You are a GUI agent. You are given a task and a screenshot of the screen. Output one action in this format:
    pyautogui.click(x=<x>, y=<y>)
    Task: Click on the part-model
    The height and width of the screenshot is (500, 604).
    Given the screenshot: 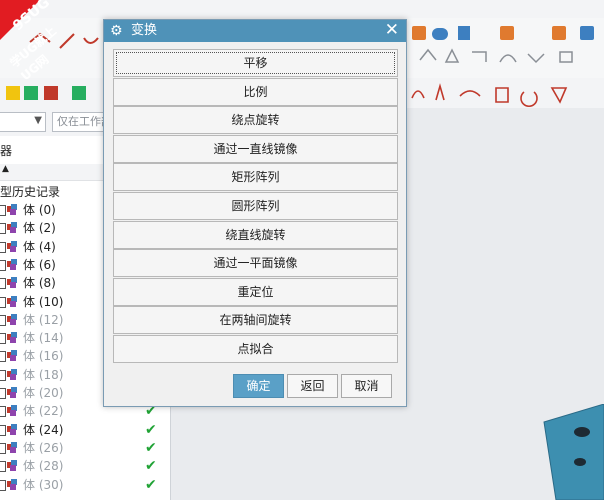 What is the action you would take?
    pyautogui.click(x=570, y=452)
    